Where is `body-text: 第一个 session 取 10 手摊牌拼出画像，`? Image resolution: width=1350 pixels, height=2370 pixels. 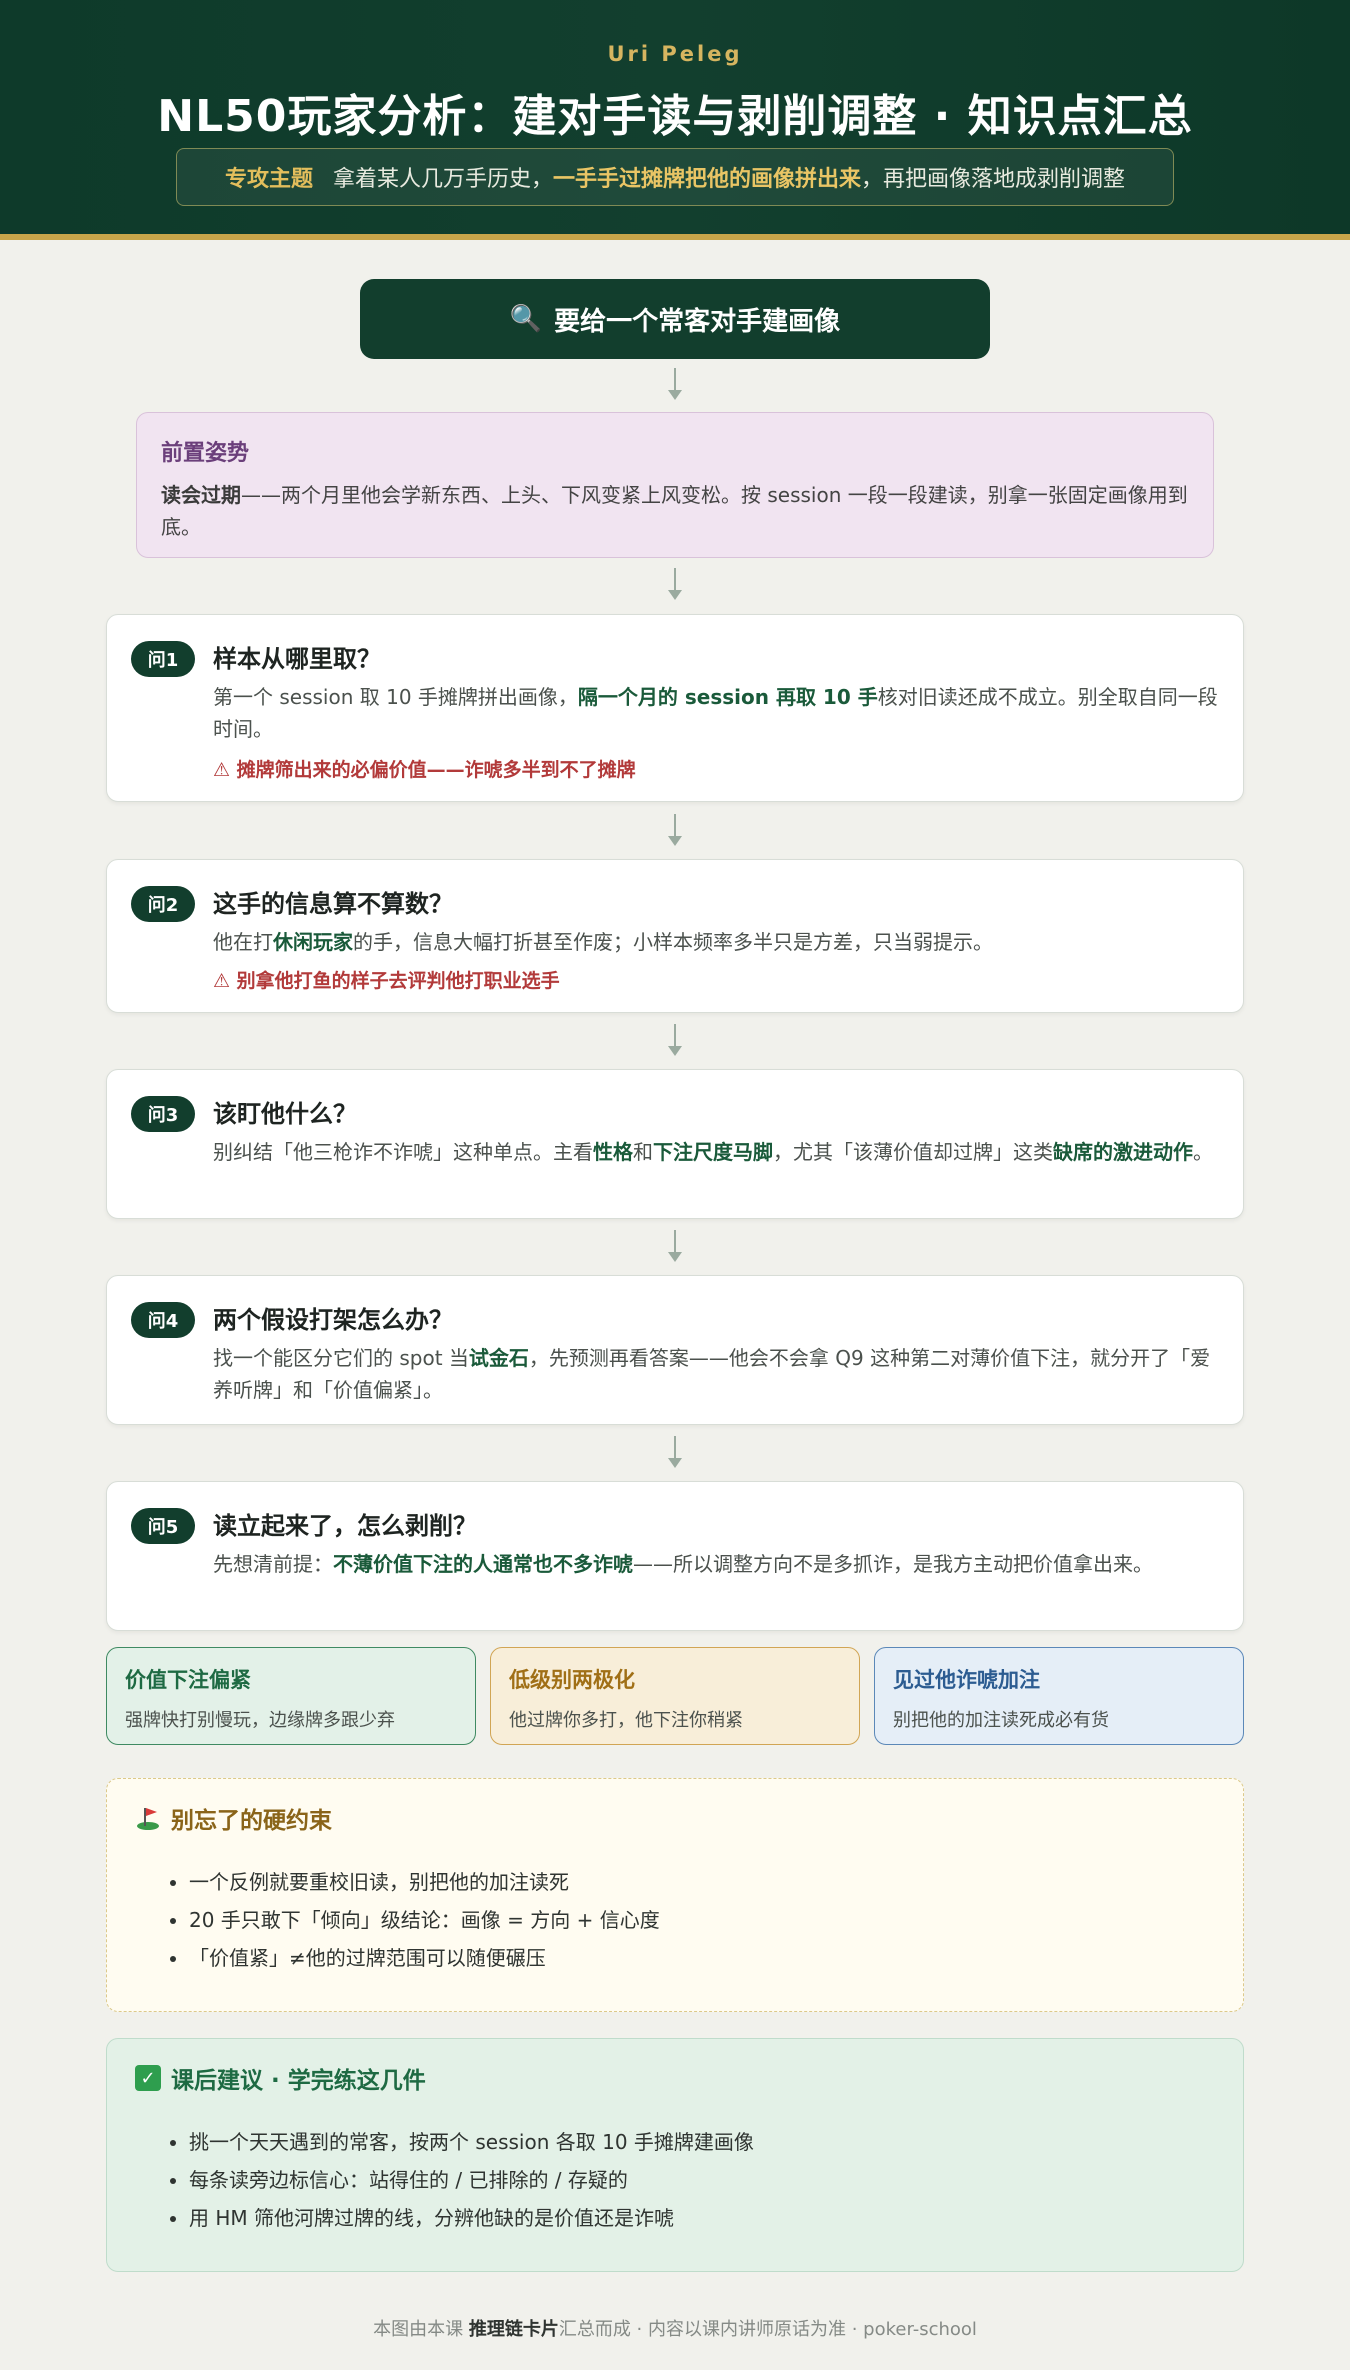
body-text: 第一个 session 取 10 手摊牌拼出画像， is located at coordinates (395, 697).